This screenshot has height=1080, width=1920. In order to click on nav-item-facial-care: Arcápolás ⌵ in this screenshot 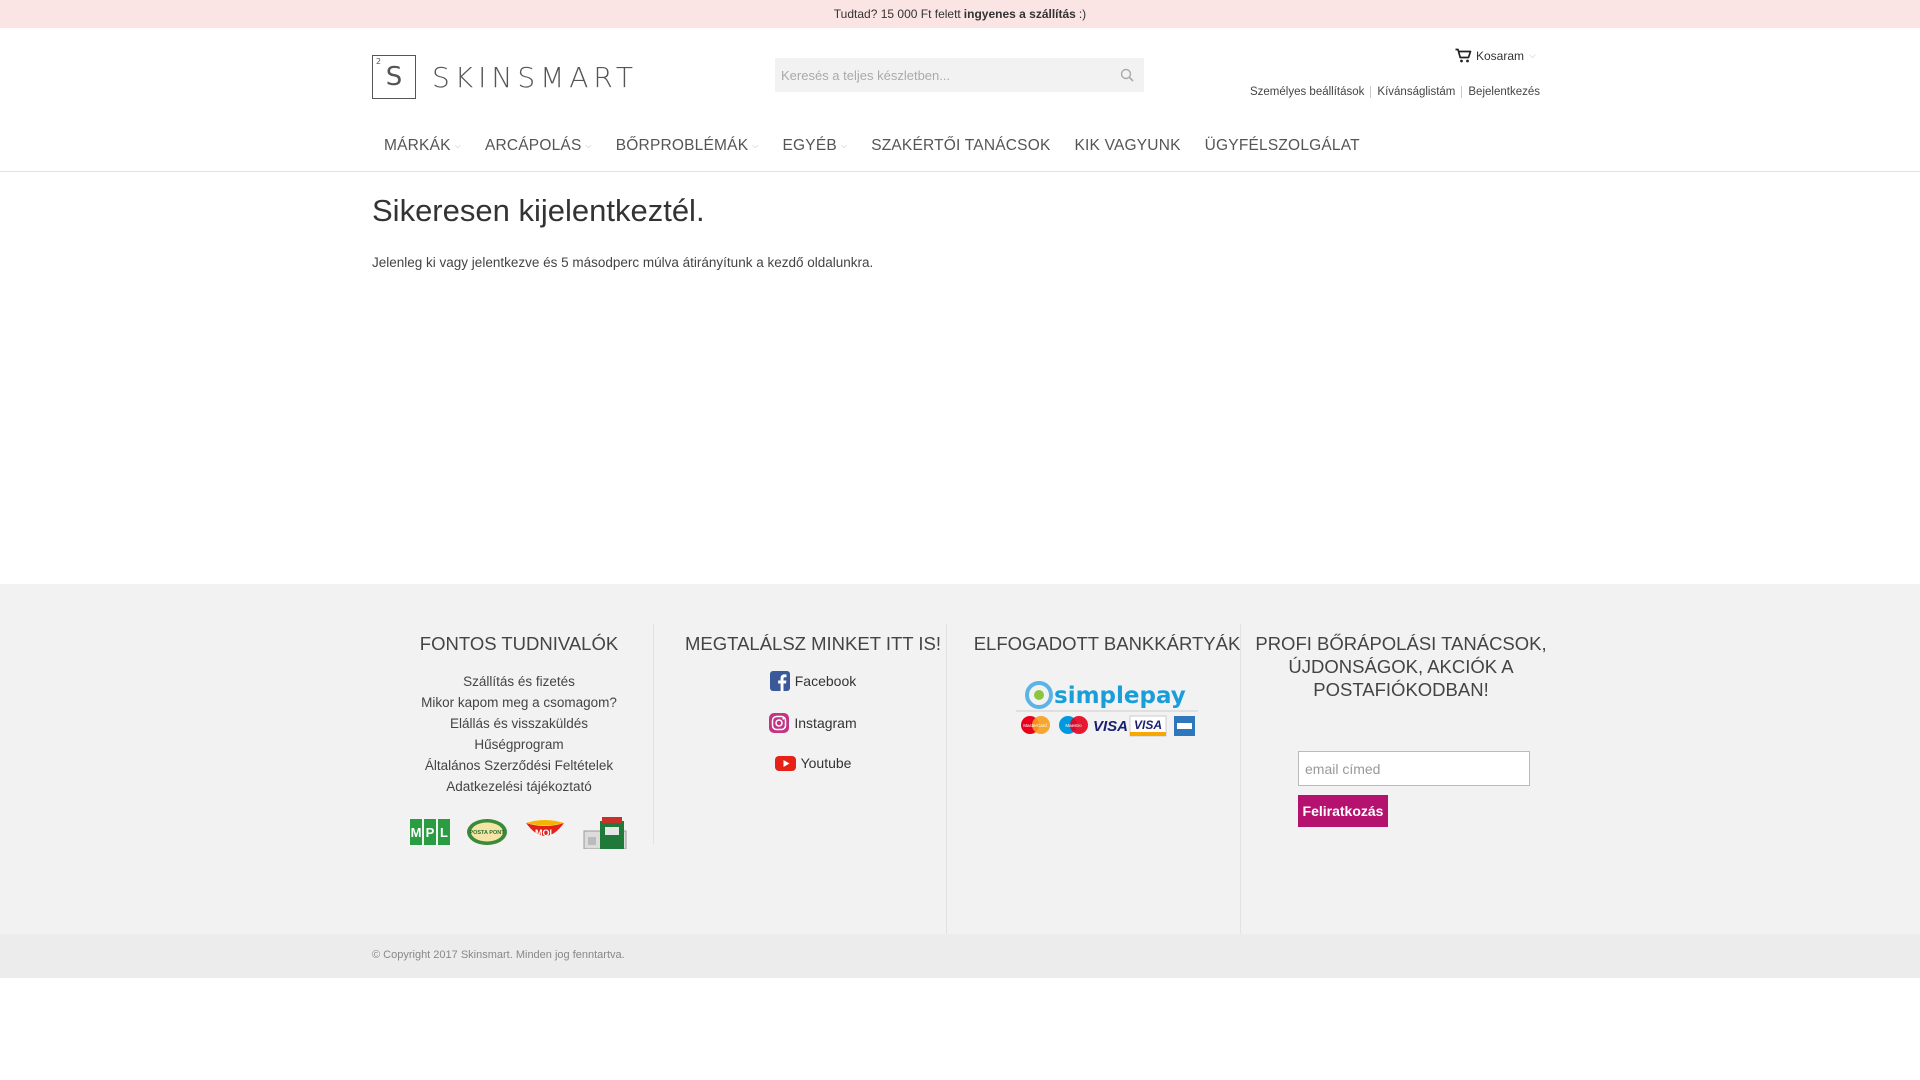, I will do `click(538, 146)`.